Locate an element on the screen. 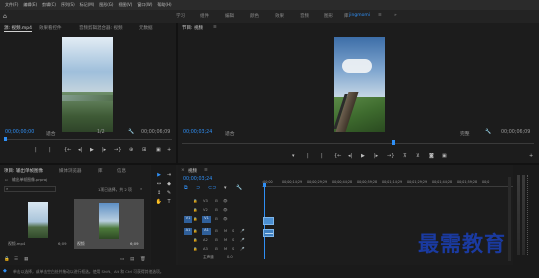 This screenshot has height=278, width=539. audio-clip is located at coordinates (268, 233).